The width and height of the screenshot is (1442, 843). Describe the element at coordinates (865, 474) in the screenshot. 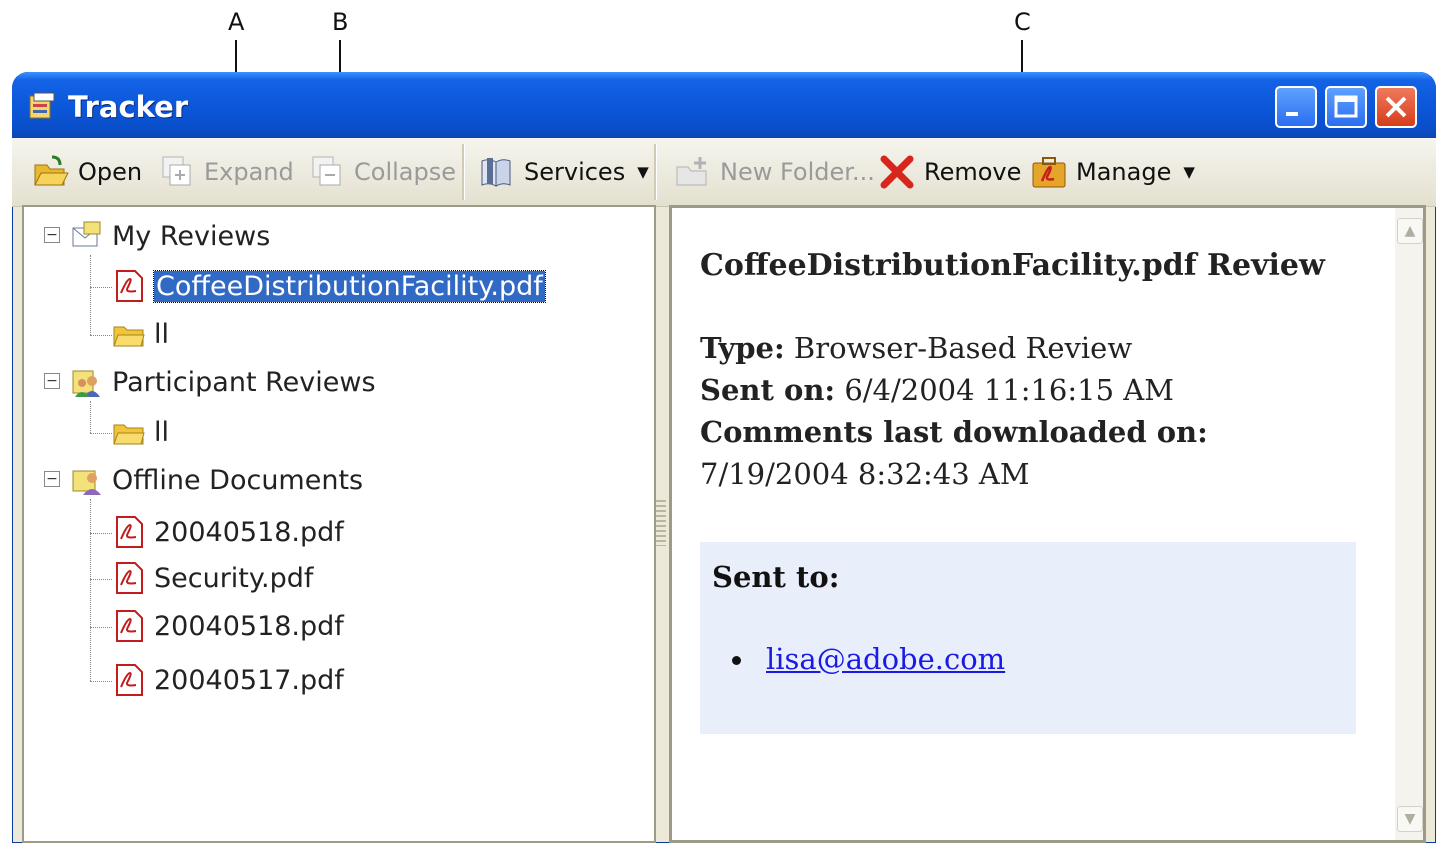

I see `comments-value: 7/19/2004 8:32:43 AM` at that location.